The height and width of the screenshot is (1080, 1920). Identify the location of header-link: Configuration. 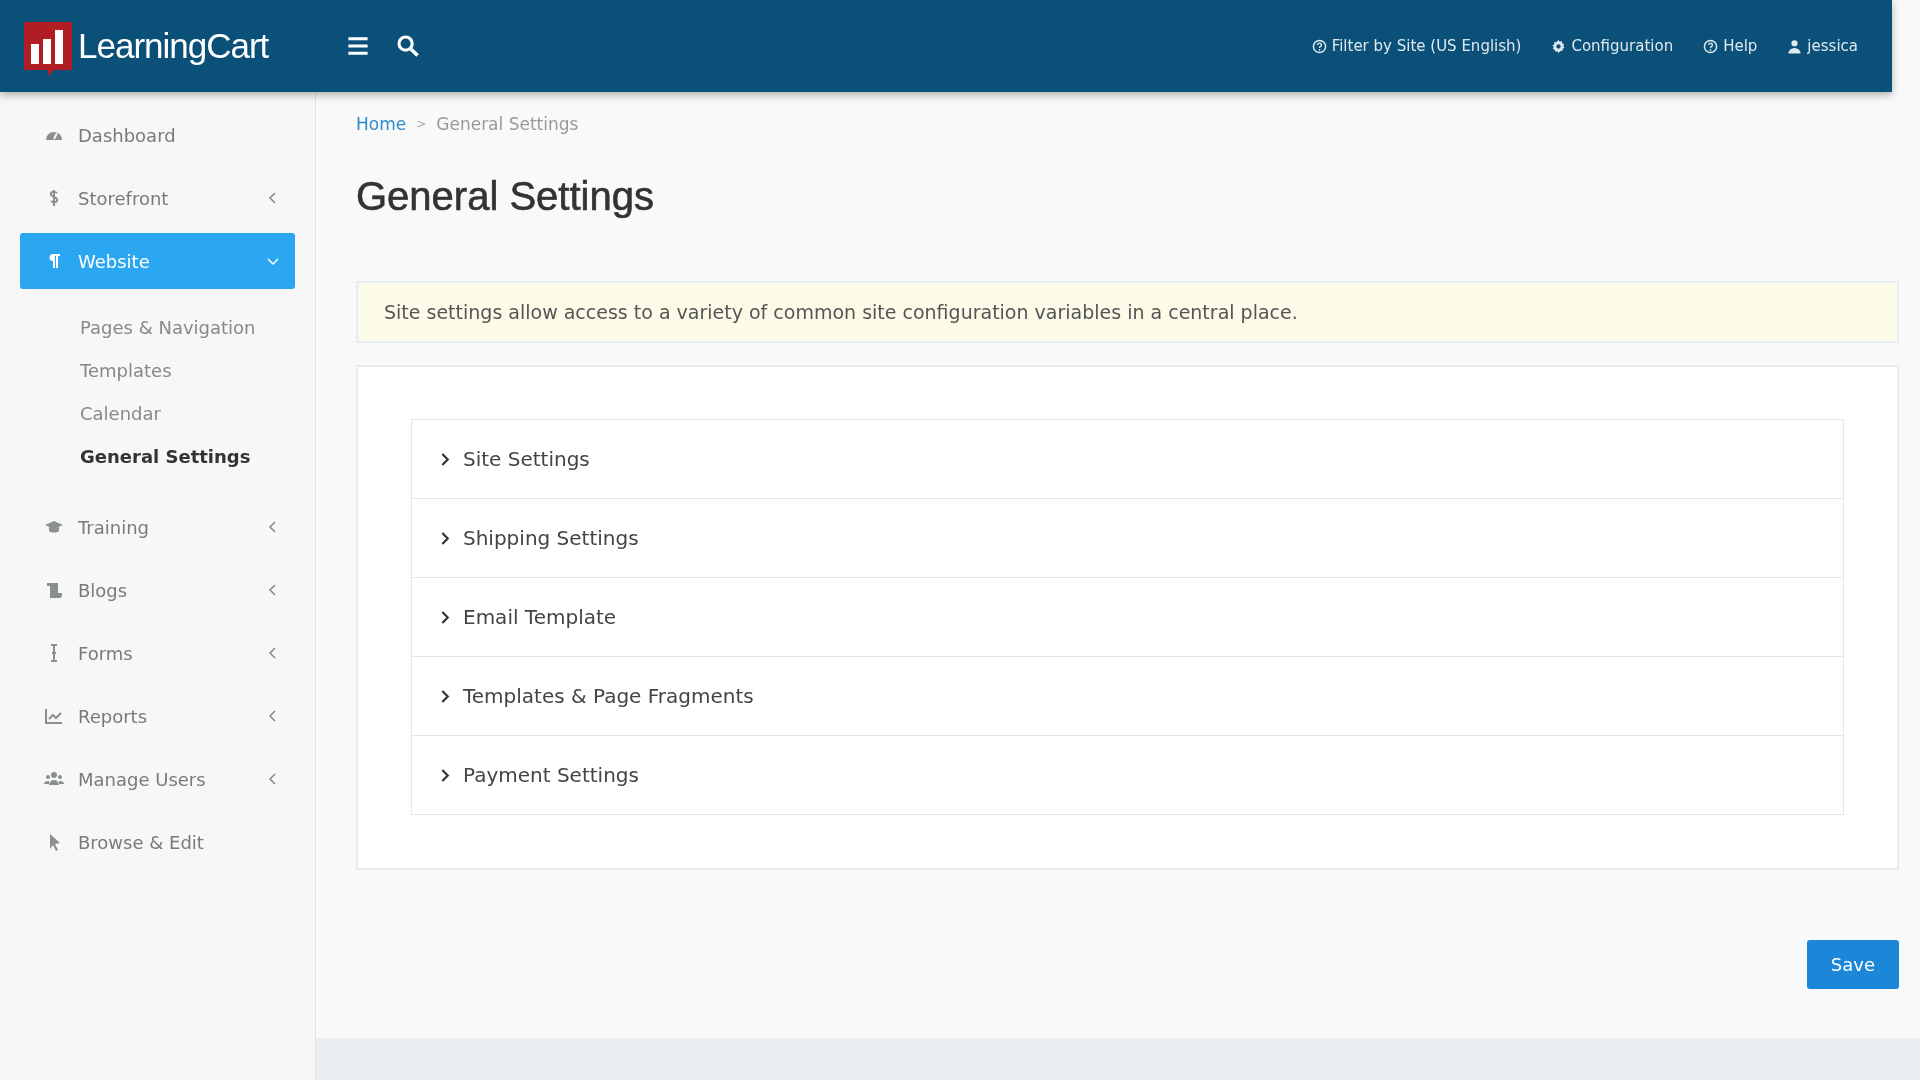
(1612, 46).